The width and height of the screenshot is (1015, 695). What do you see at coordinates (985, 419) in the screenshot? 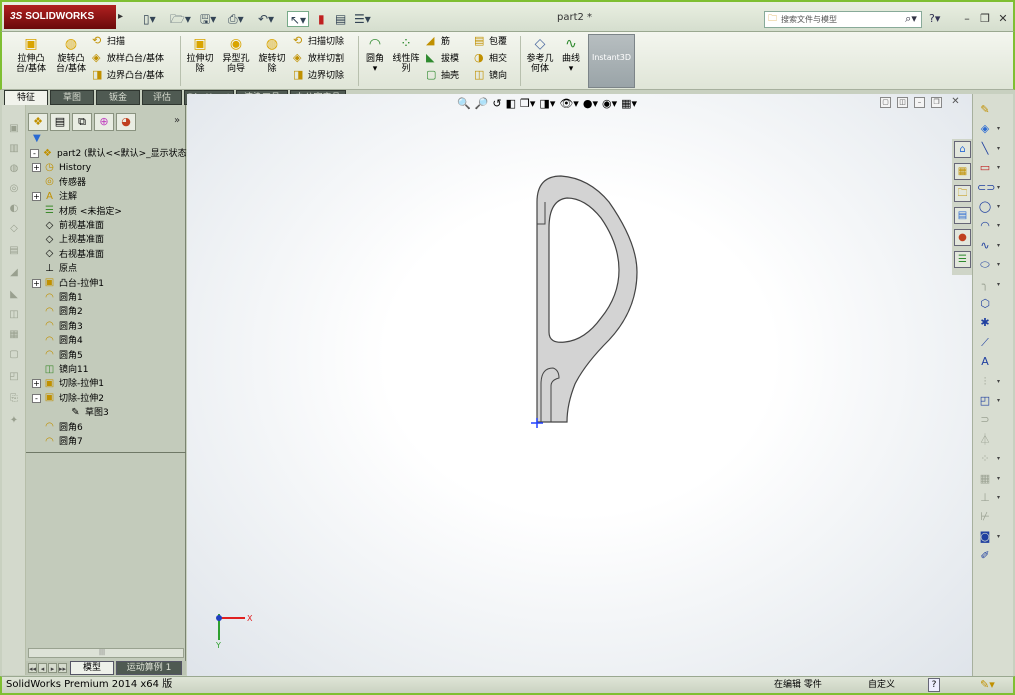
I see `offset-entities-icon: ⊃` at bounding box center [985, 419].